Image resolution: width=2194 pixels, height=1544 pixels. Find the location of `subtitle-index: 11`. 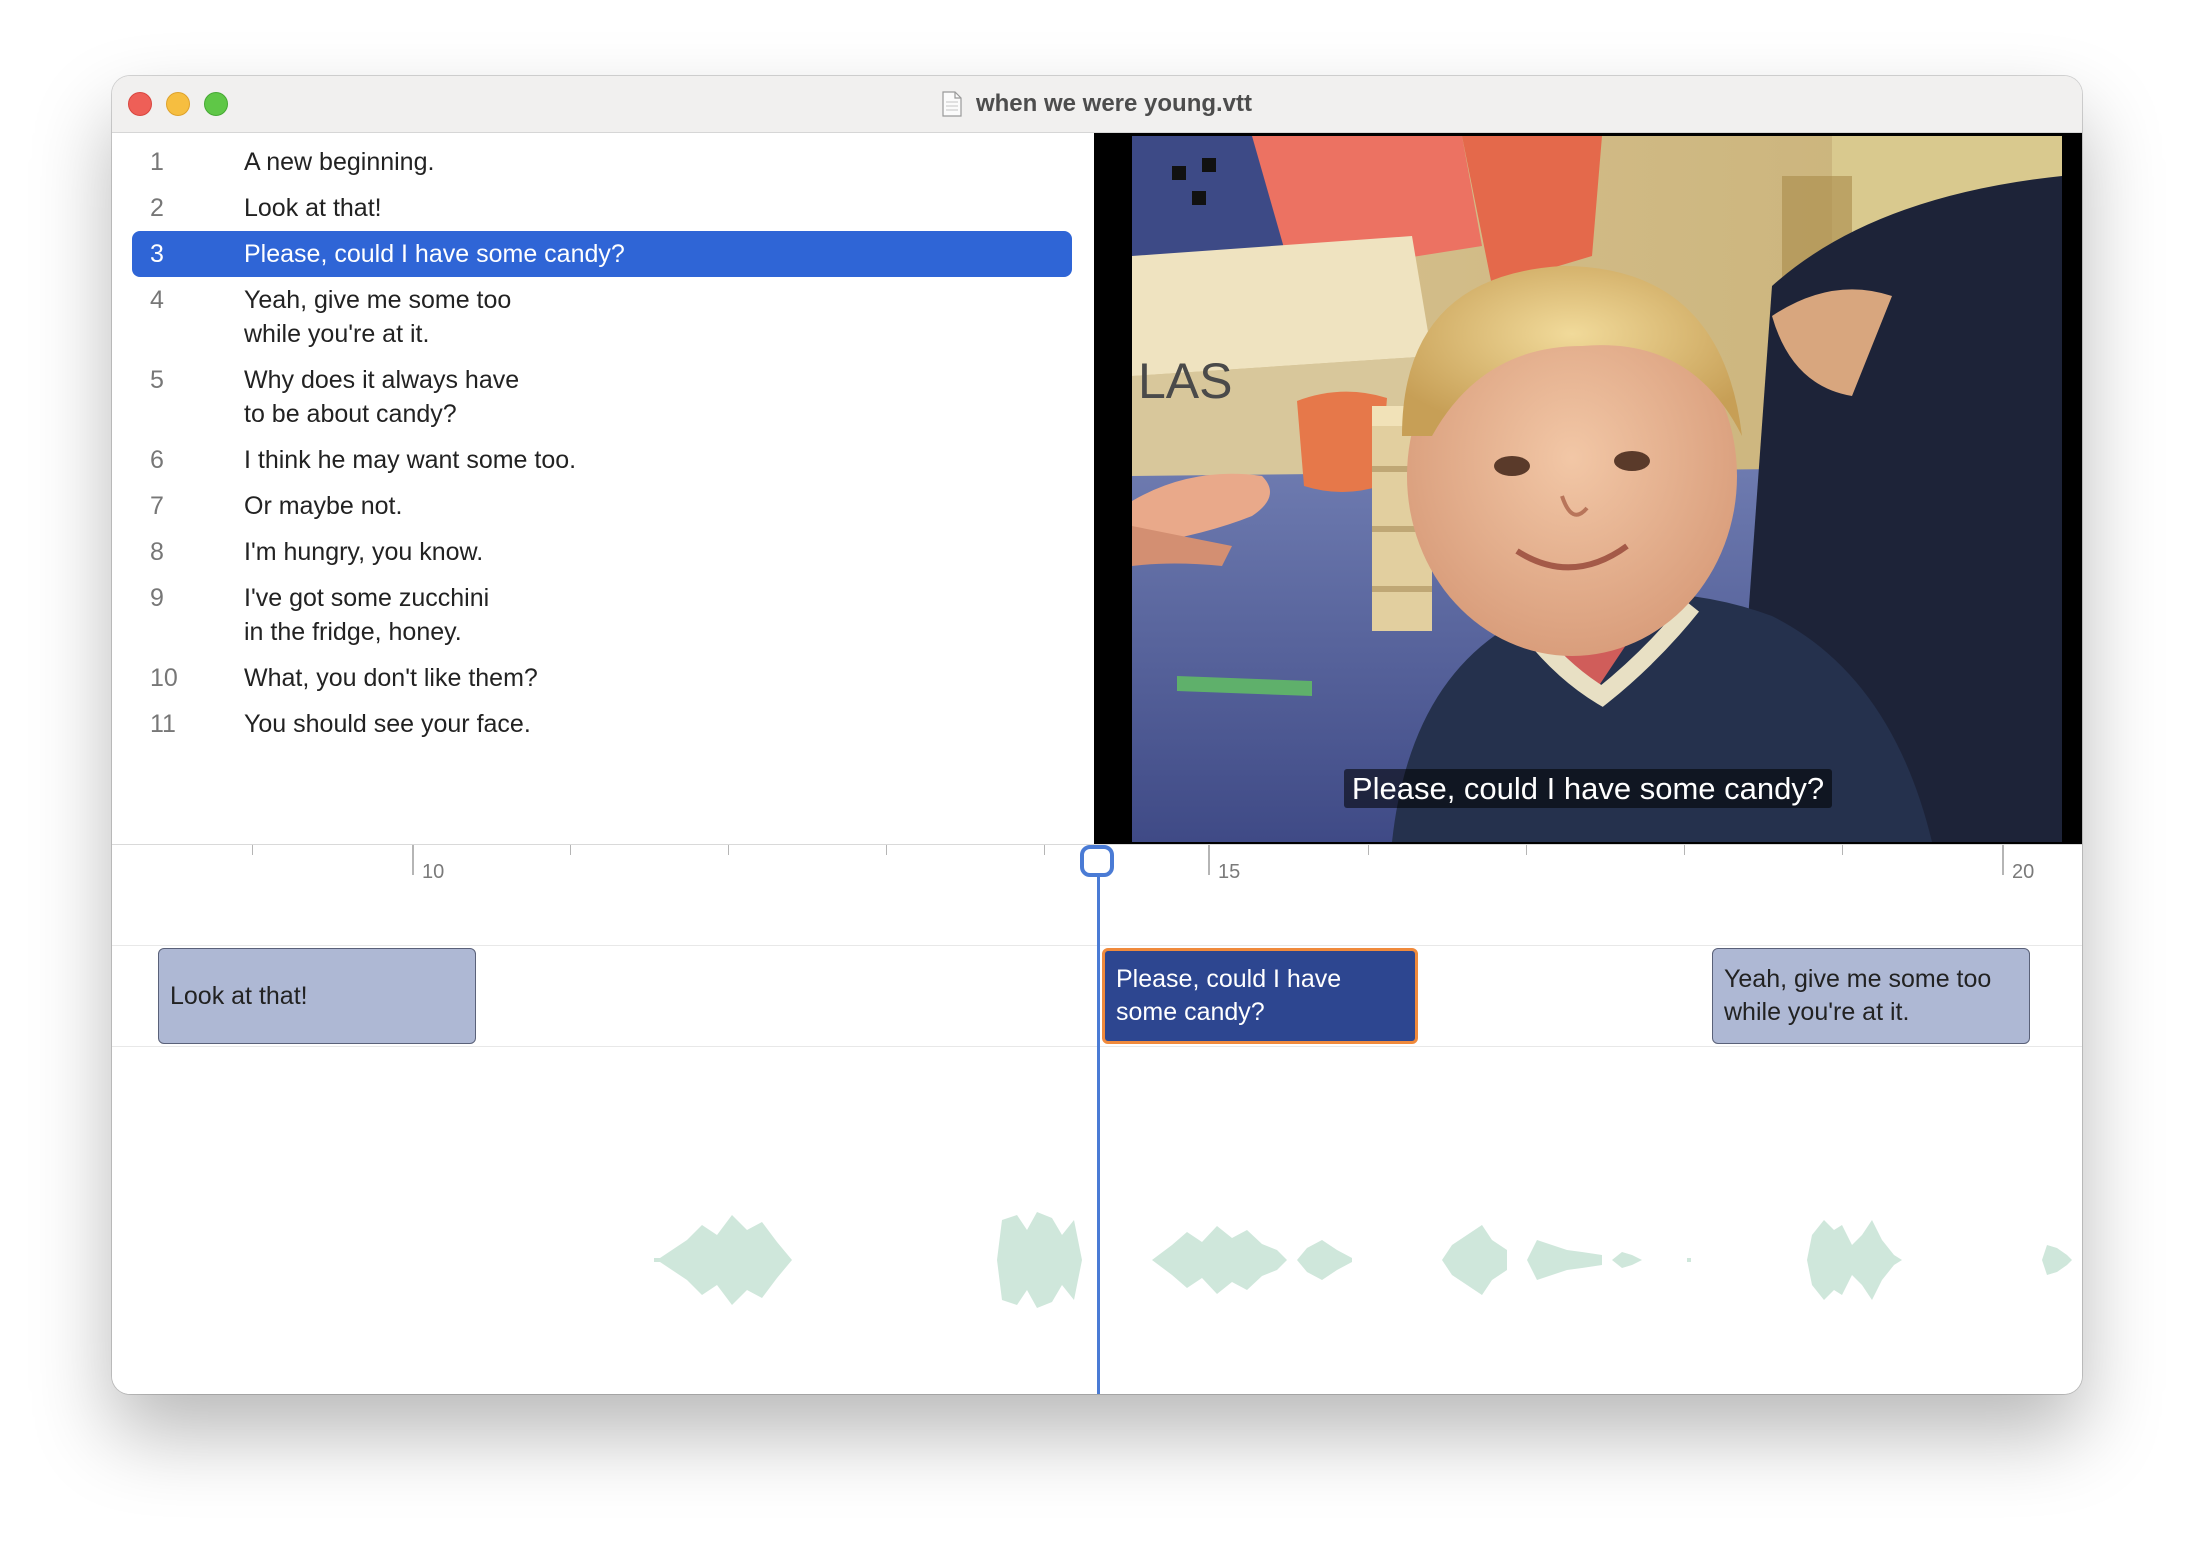

subtitle-index: 11 is located at coordinates (163, 724).